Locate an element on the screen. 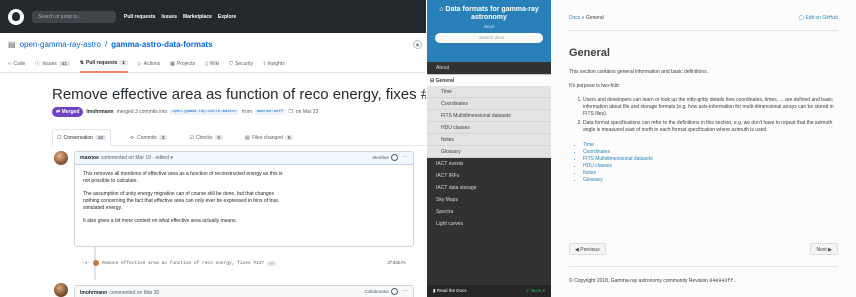 This screenshot has width=856, height=297. tab-label: Projects is located at coordinates (185, 63).